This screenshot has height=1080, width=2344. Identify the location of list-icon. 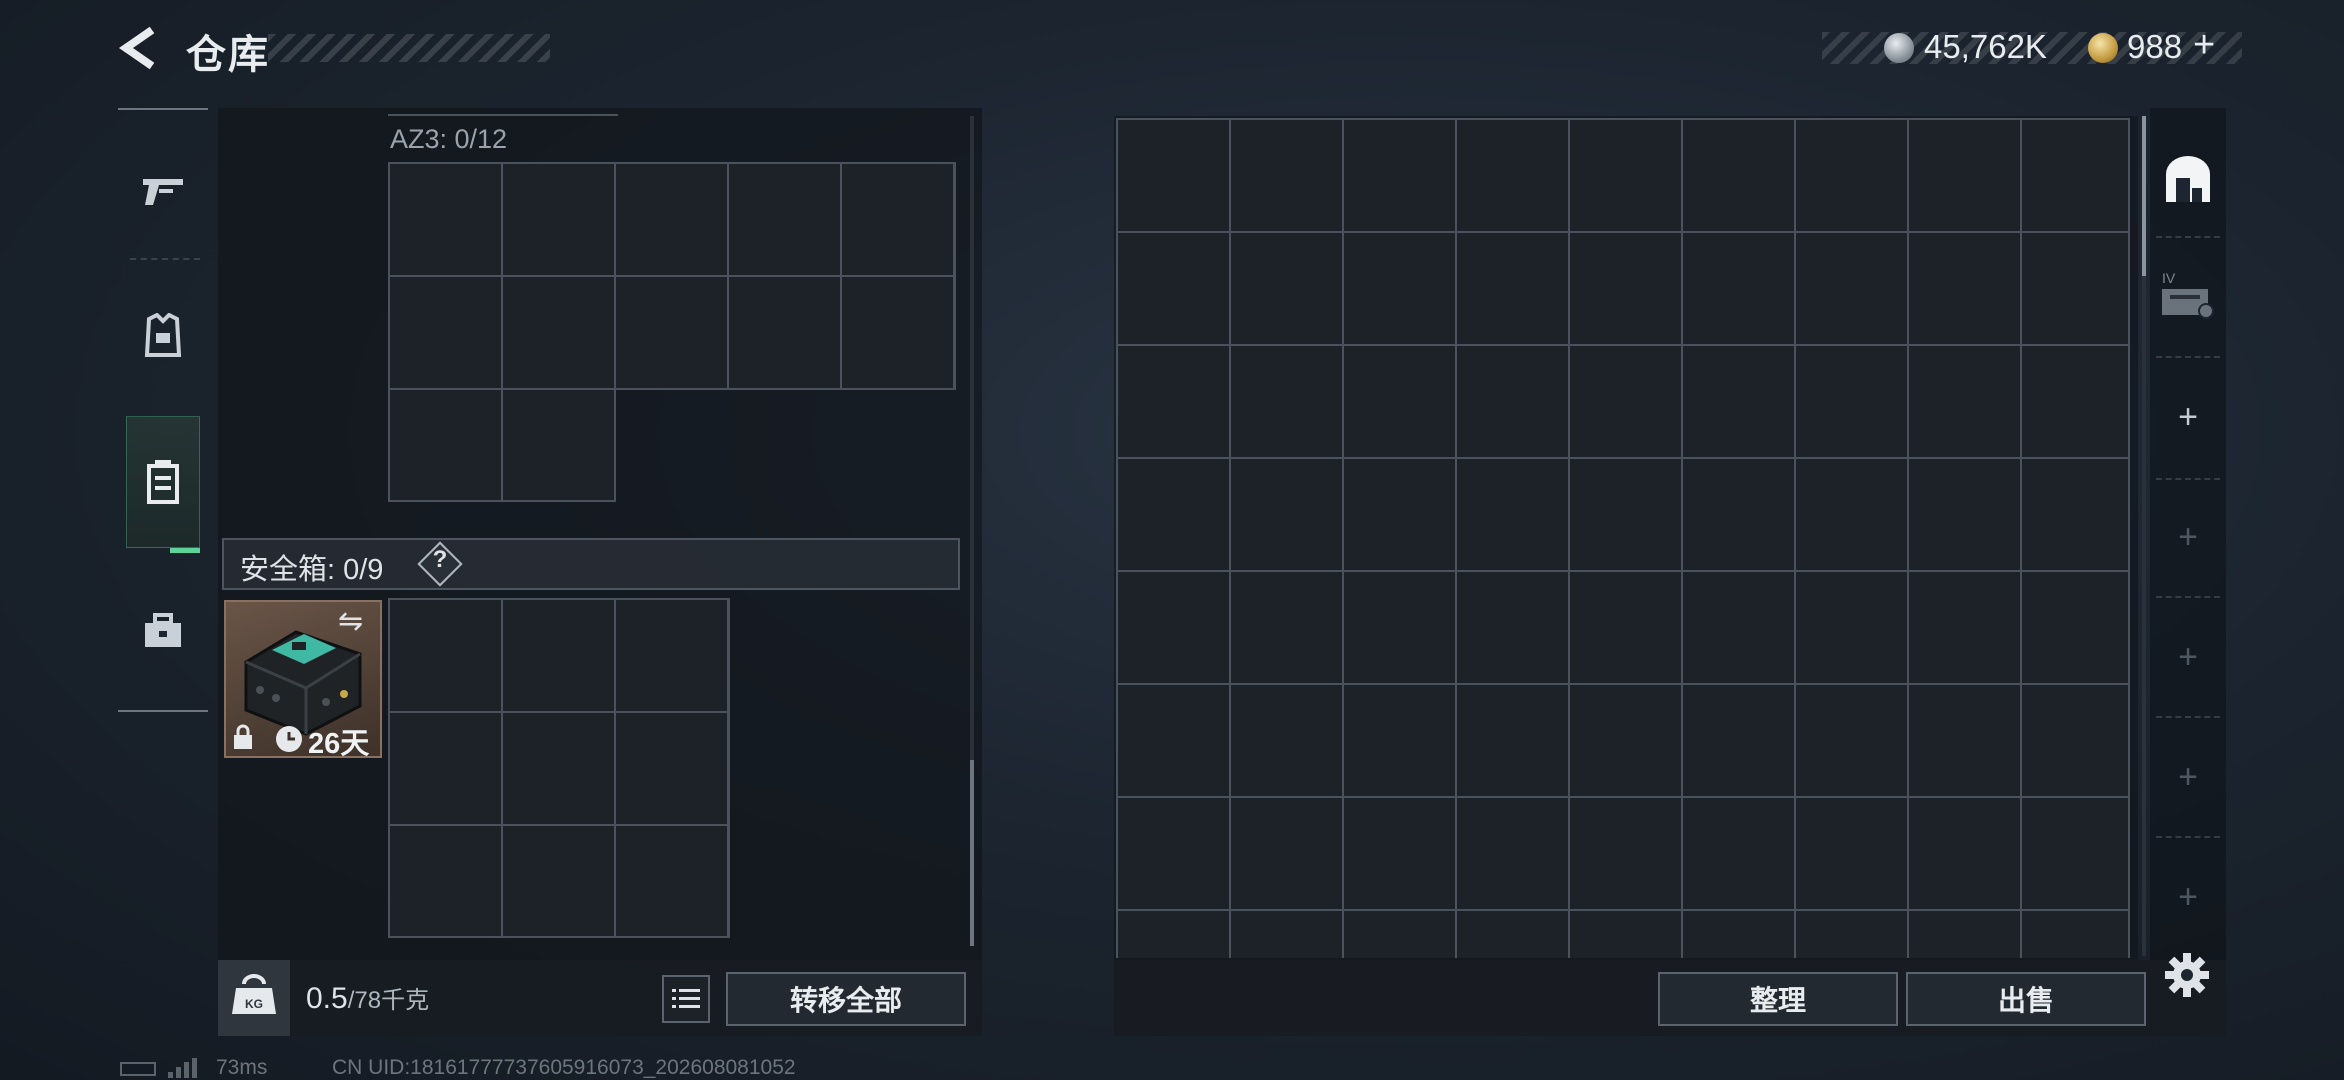
(686, 998).